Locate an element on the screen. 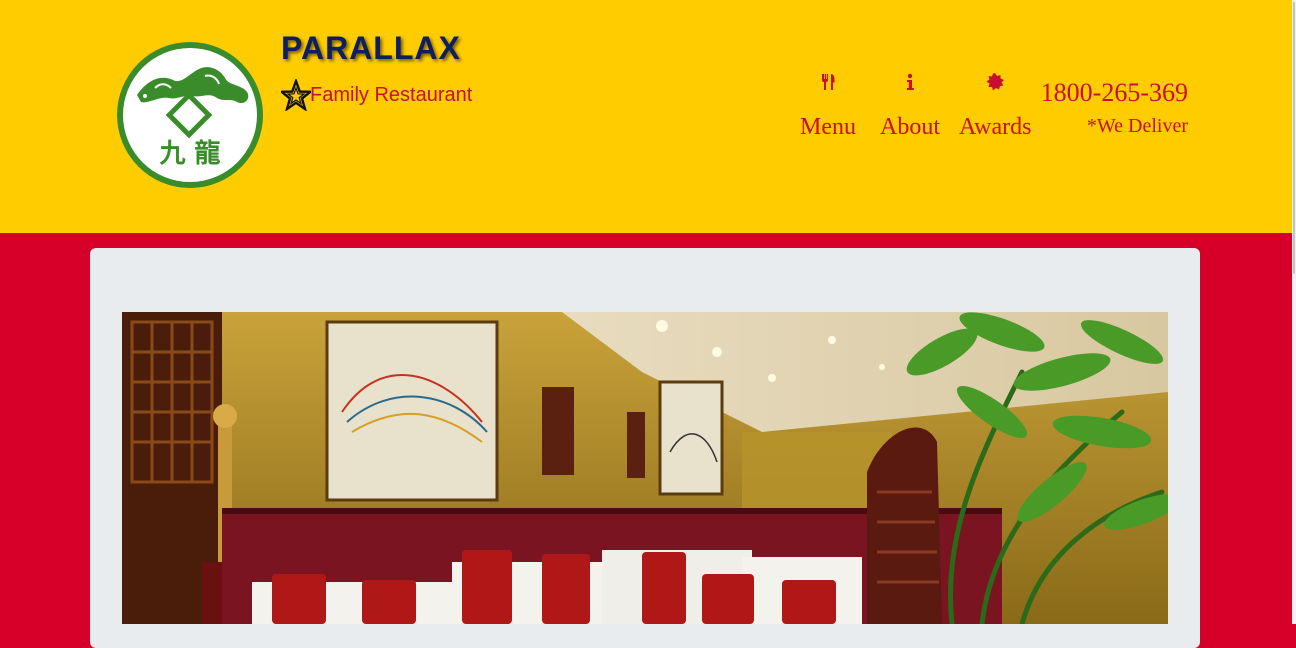  nav-about: About is located at coordinates (910, 106).